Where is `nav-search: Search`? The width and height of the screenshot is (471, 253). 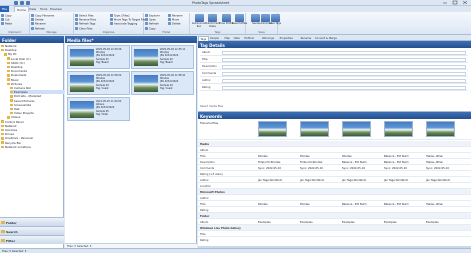 nav-search: Search is located at coordinates (32, 230).